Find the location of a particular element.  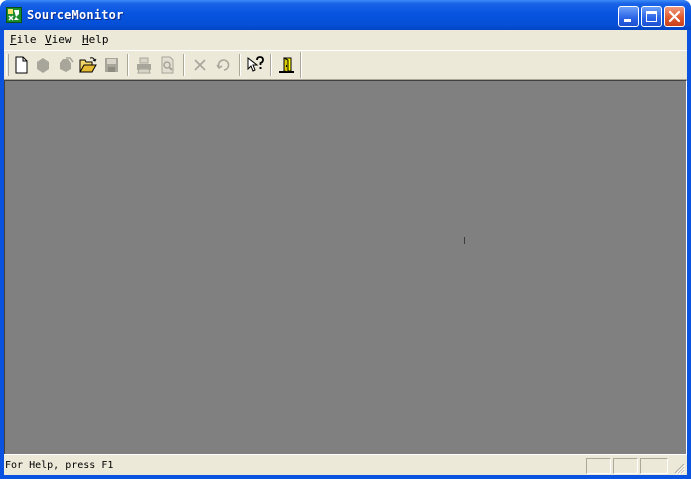

close-icon is located at coordinates (674, 16).